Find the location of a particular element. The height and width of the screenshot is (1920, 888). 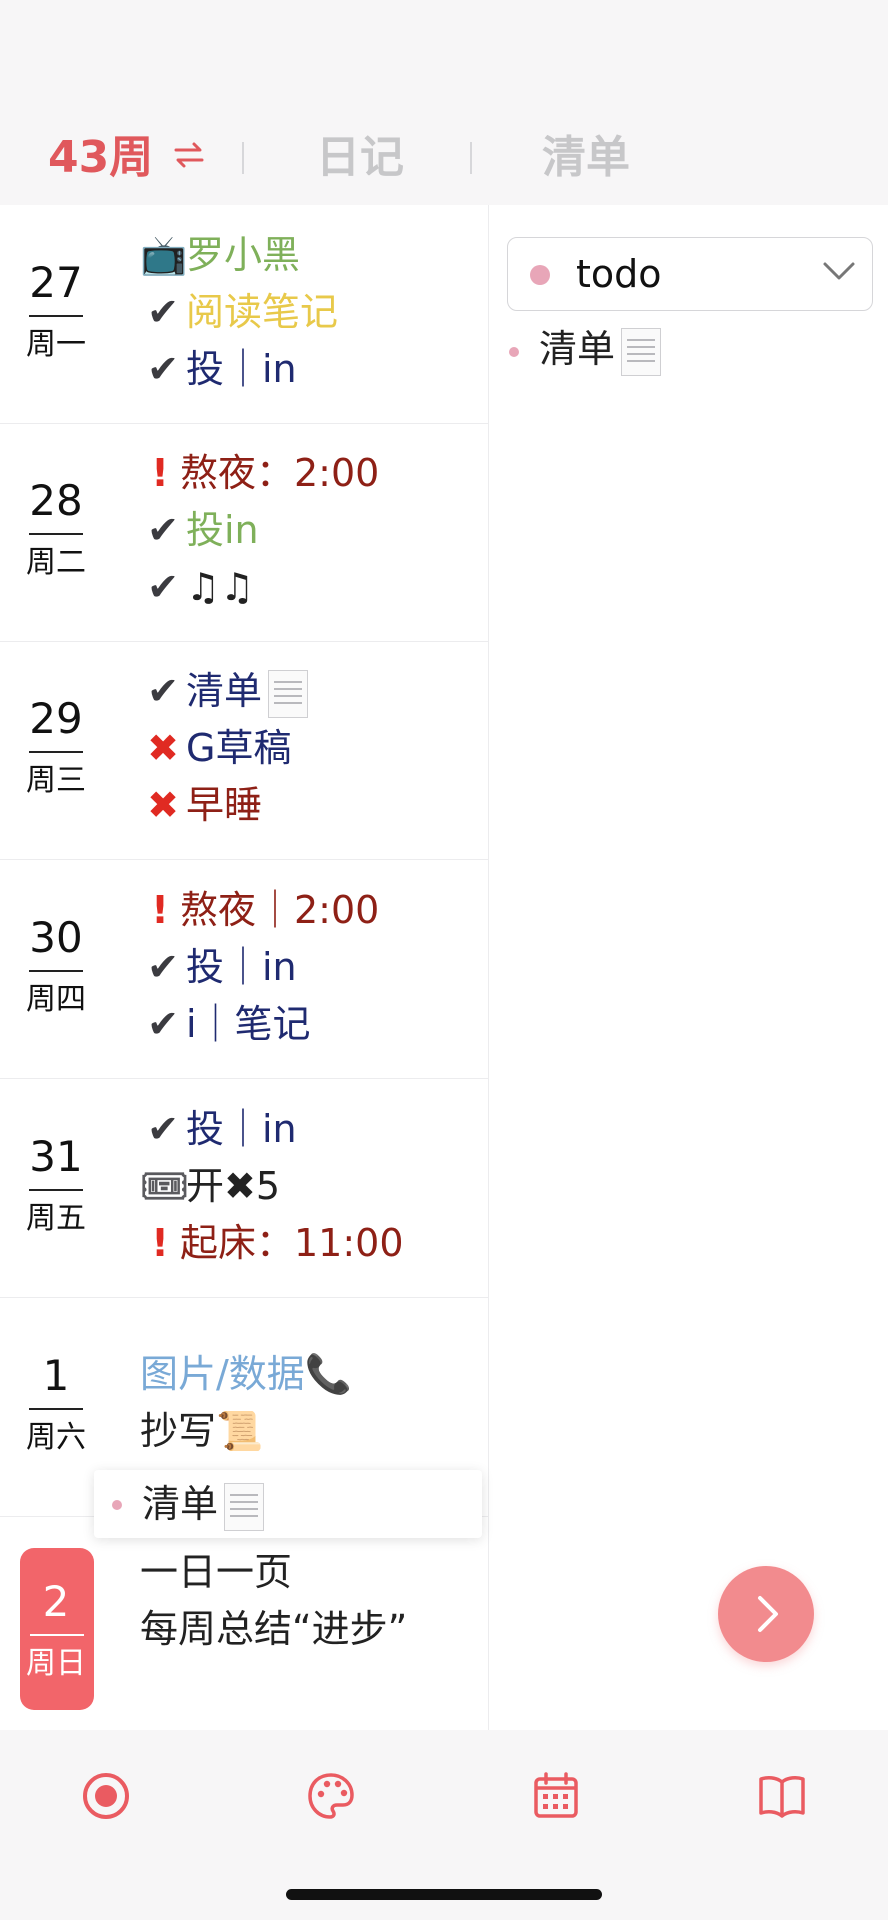

entry-text: 开✖5 is located at coordinates (233, 1186).